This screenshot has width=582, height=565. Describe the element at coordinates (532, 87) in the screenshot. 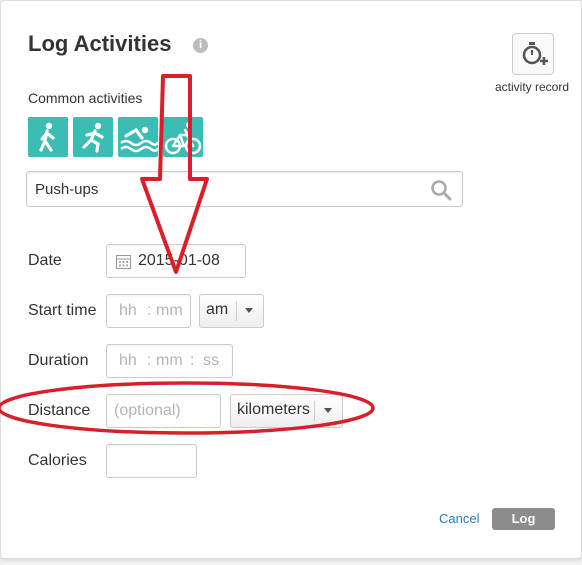

I see `activity-record-label: activity record` at that location.